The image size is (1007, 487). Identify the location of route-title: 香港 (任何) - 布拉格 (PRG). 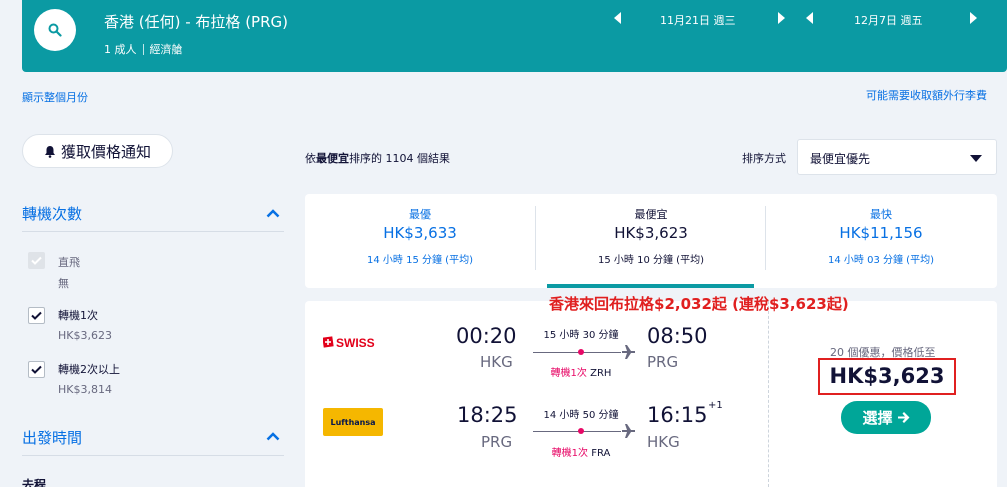
(196, 22).